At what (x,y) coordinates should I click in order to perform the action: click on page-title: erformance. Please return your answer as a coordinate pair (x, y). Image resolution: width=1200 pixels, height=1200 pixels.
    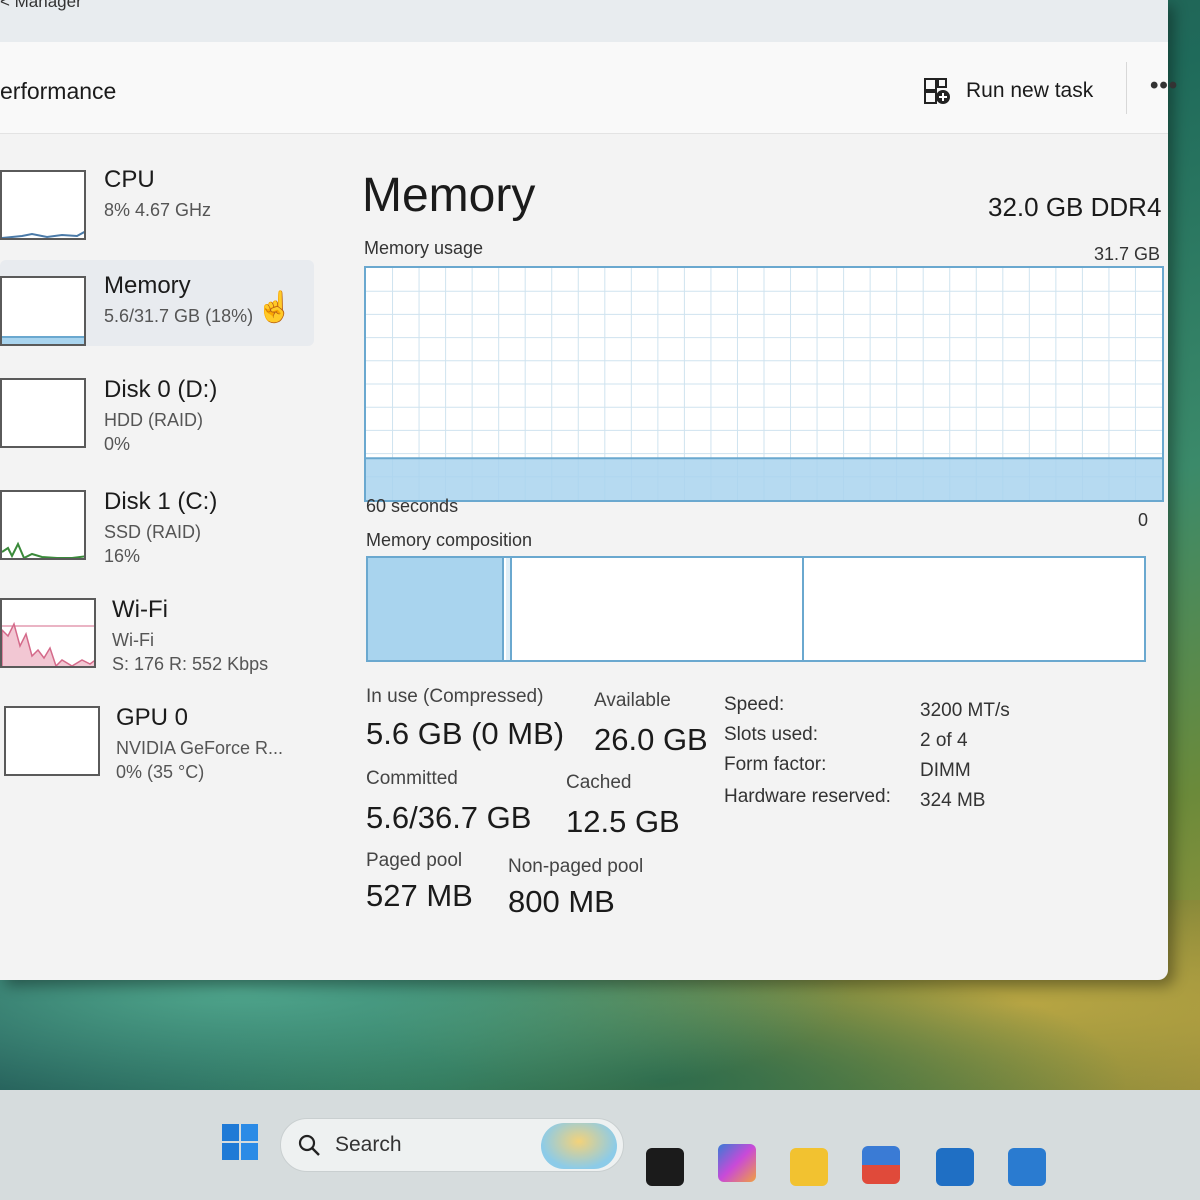
    Looking at the image, I should click on (58, 91).